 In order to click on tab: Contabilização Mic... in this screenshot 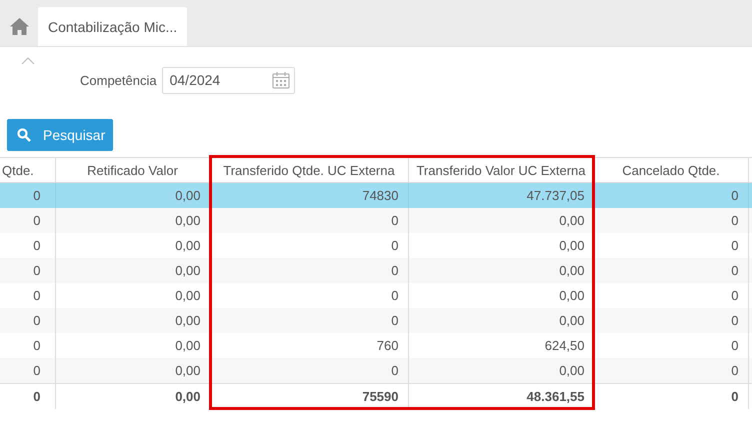, I will do `click(112, 26)`.